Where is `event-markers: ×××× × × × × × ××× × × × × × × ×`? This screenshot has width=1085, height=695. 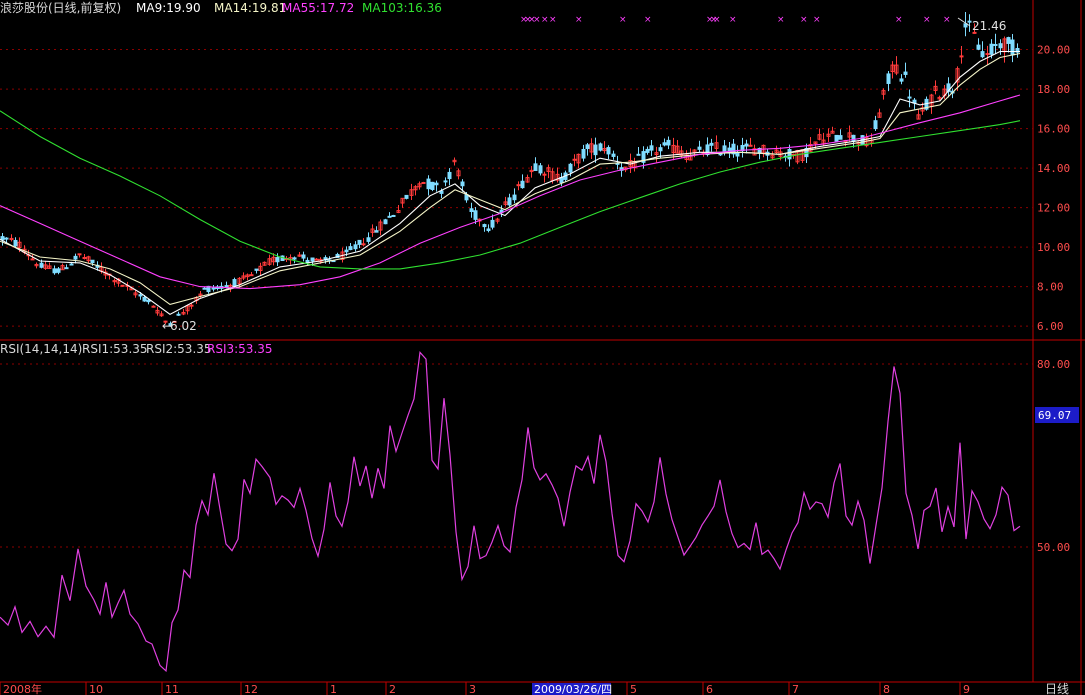
event-markers: ×××× × × × × × ××× × × × × × × × is located at coordinates (735, 20).